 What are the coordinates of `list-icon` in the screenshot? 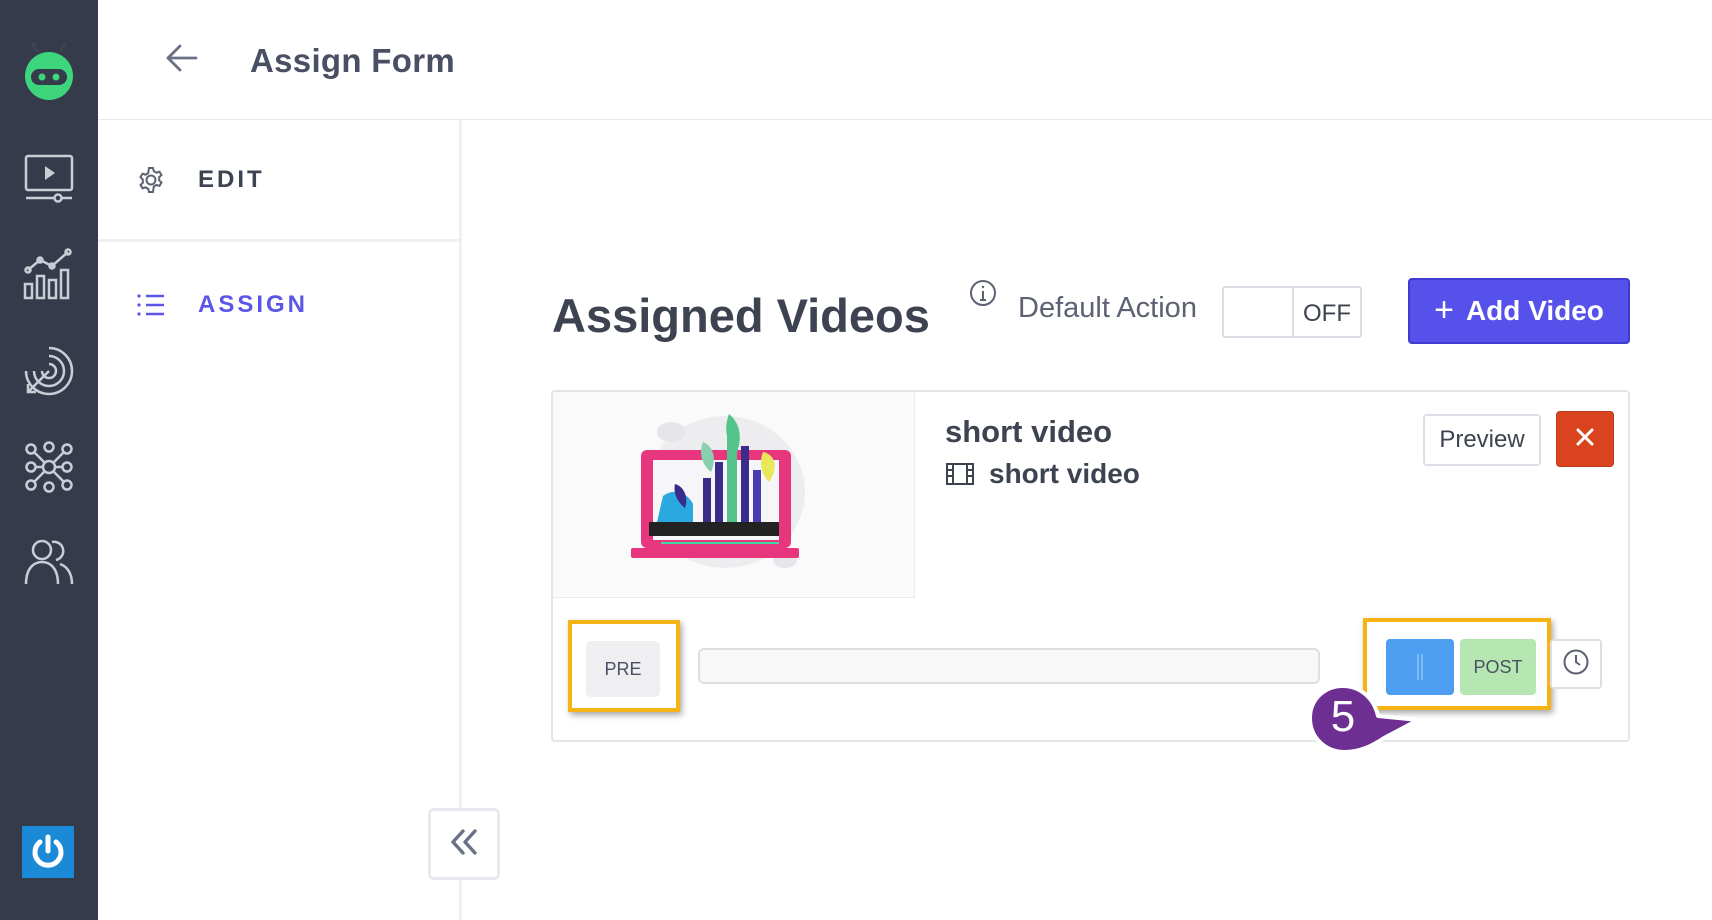 It's located at (151, 305).